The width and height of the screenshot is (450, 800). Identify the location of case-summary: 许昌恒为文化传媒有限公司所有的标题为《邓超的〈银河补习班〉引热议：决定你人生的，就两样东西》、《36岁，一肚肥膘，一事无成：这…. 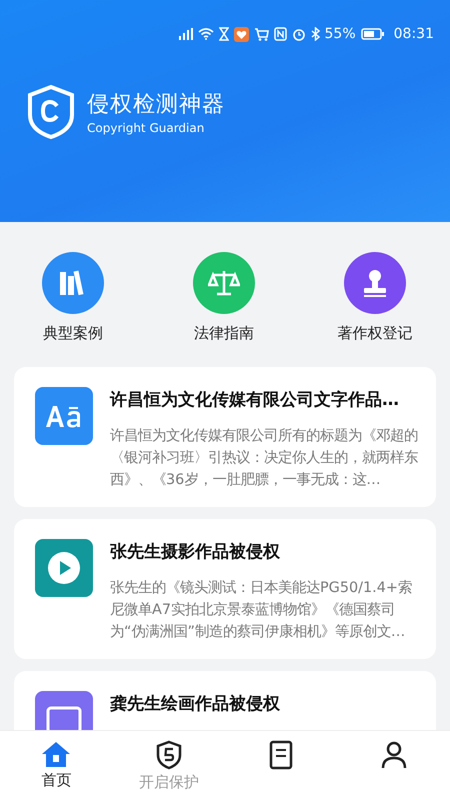
(264, 458).